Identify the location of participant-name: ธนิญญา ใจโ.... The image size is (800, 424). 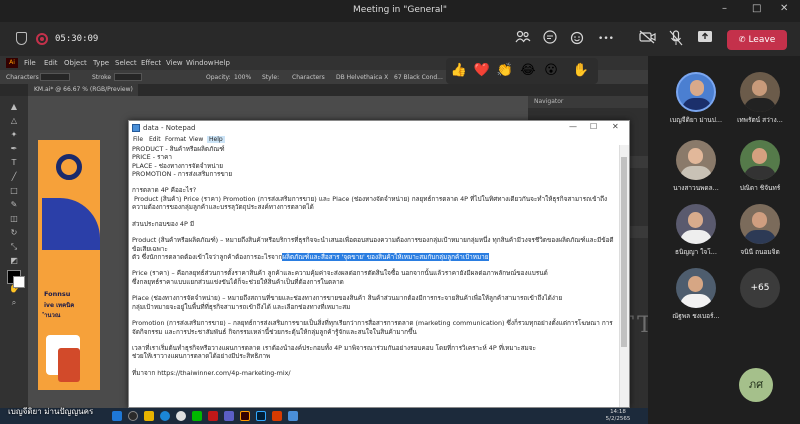
(696, 252).